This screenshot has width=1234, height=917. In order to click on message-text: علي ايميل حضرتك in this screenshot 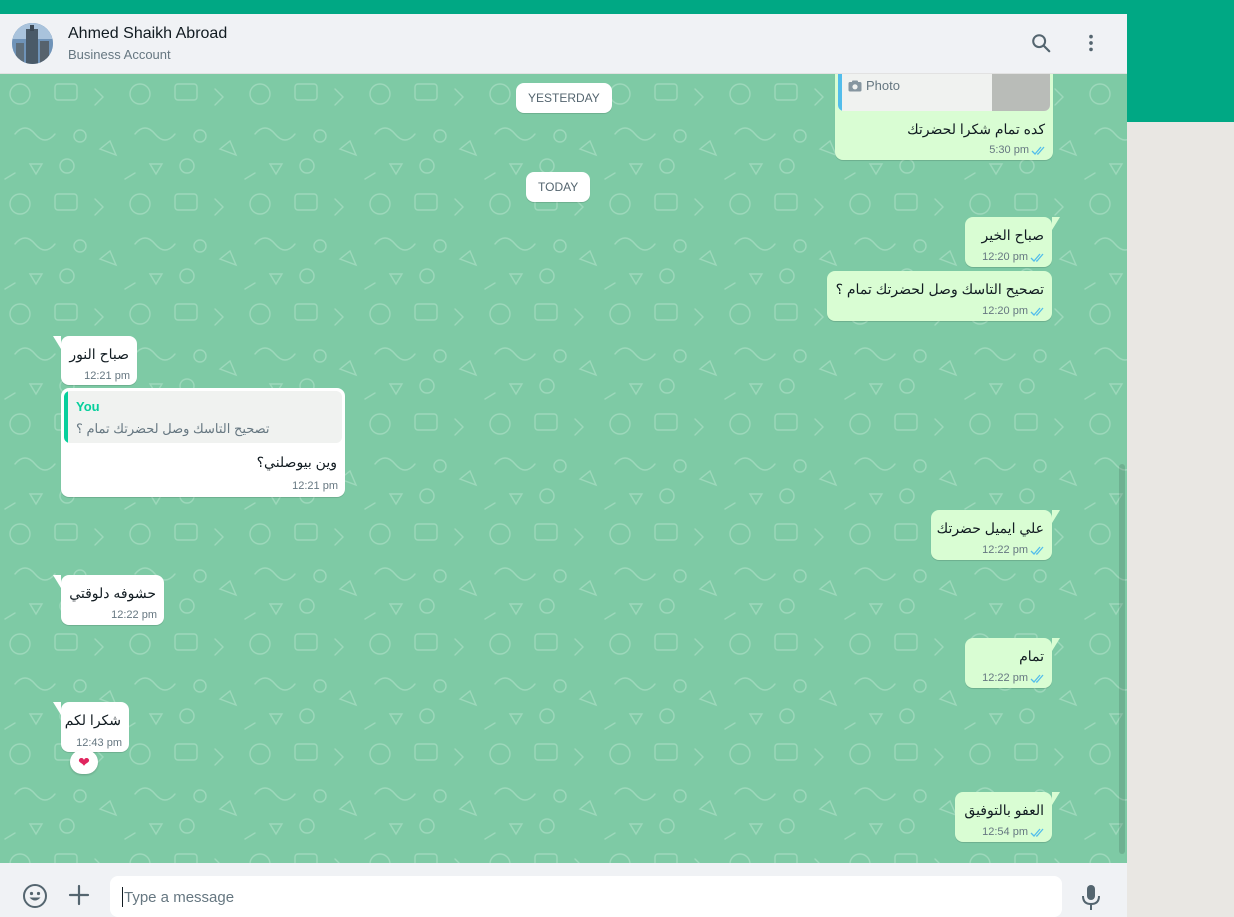, I will do `click(990, 528)`.